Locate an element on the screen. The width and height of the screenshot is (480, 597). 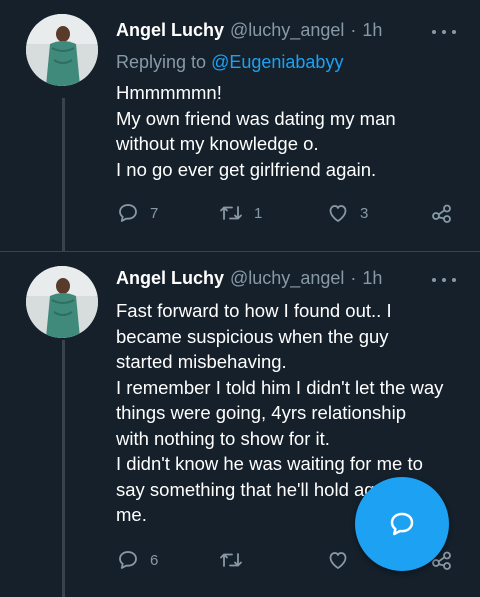
retweet-button is located at coordinates (231, 560).